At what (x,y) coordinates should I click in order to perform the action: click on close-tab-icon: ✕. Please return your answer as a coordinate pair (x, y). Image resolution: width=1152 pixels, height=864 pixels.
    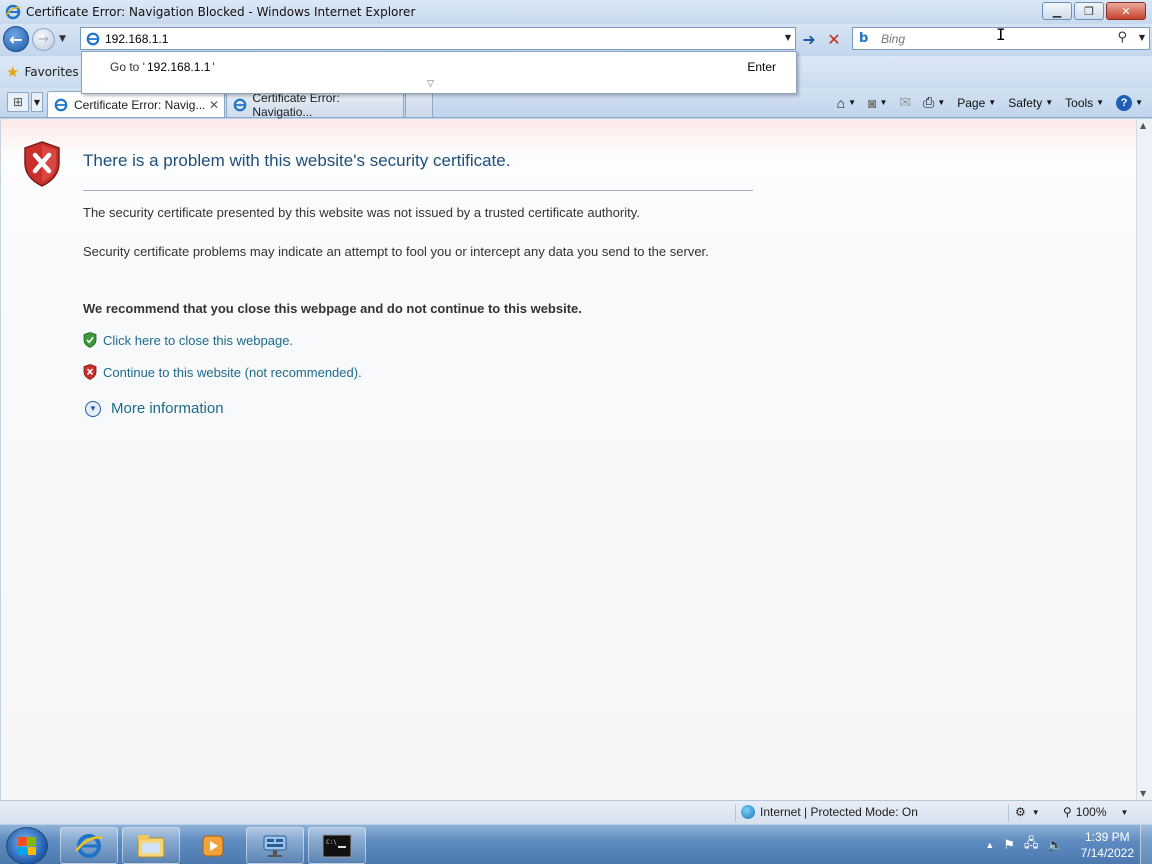
    Looking at the image, I should click on (214, 105).